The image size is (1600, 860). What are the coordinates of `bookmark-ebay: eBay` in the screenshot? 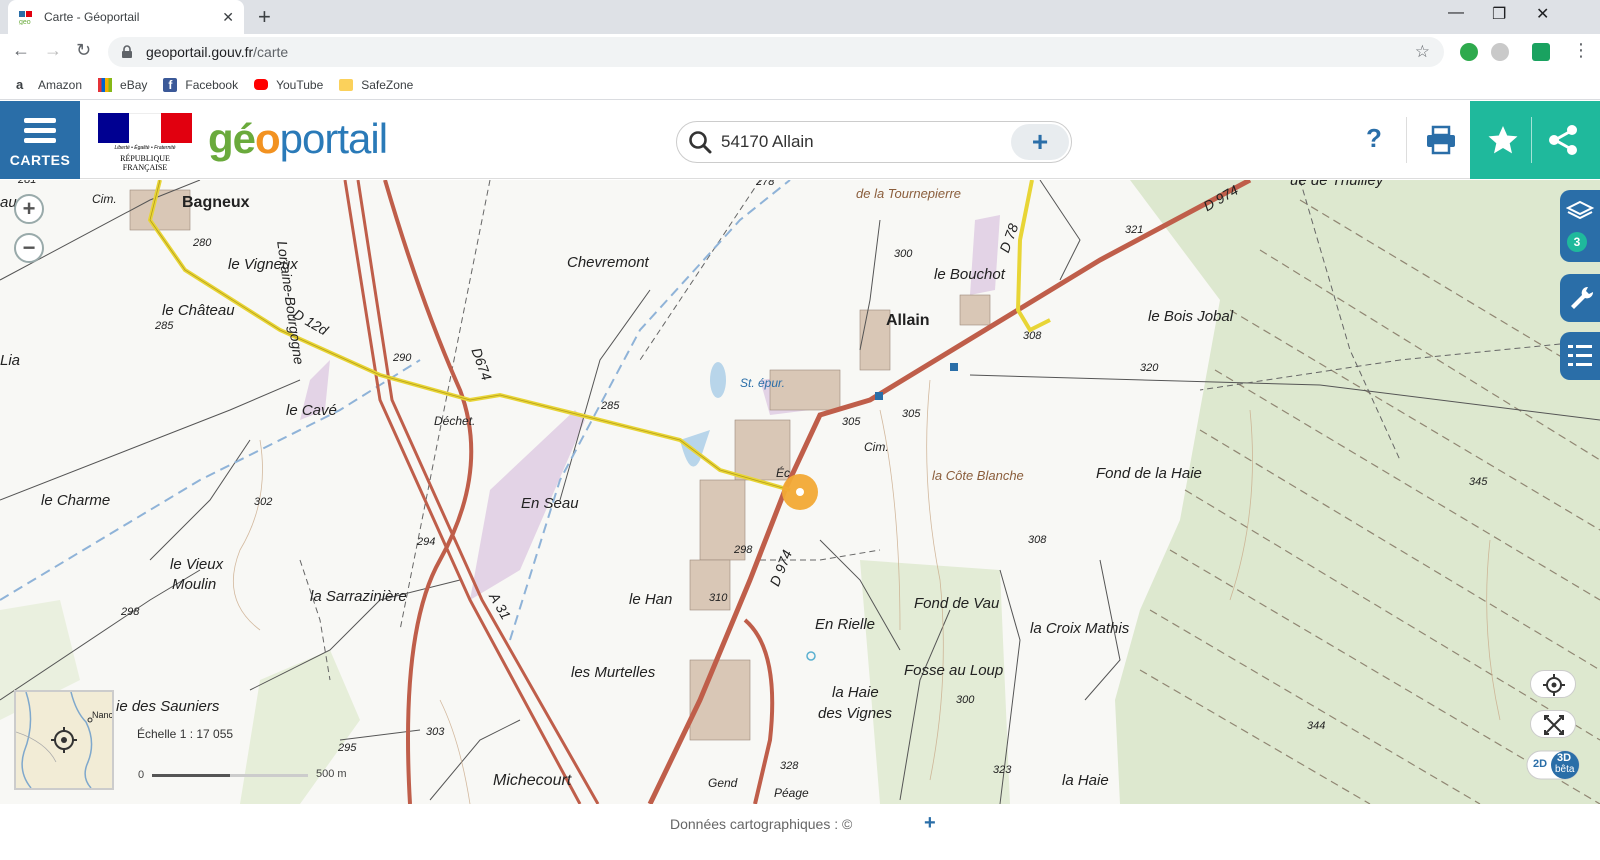 It's located at (122, 84).